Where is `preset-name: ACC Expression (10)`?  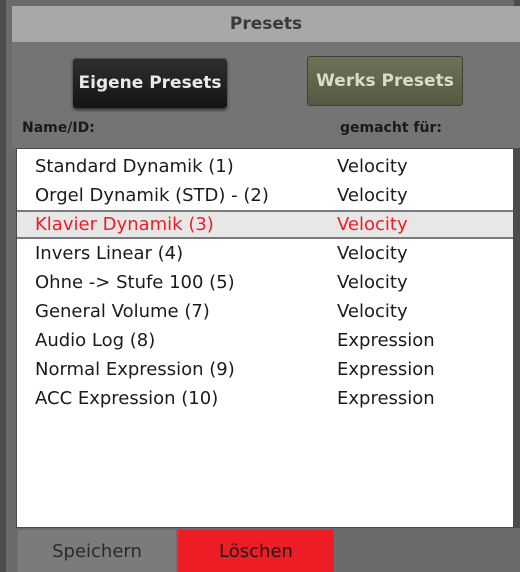
preset-name: ACC Expression (10) is located at coordinates (127, 398).